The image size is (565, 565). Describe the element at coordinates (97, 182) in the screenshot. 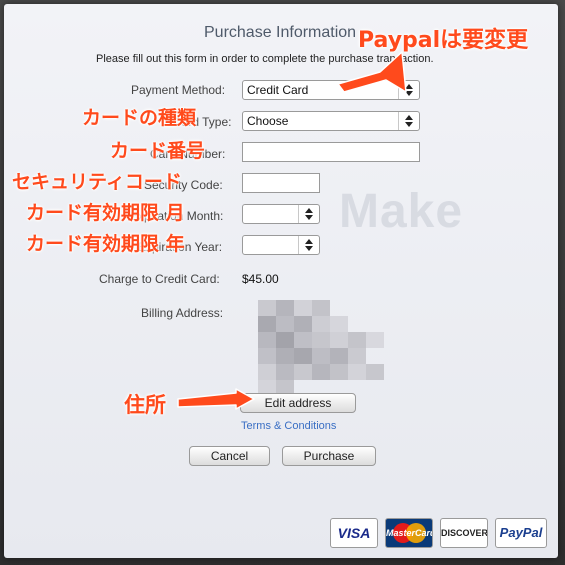

I see `annotation-security-code: セキュリティコード` at that location.